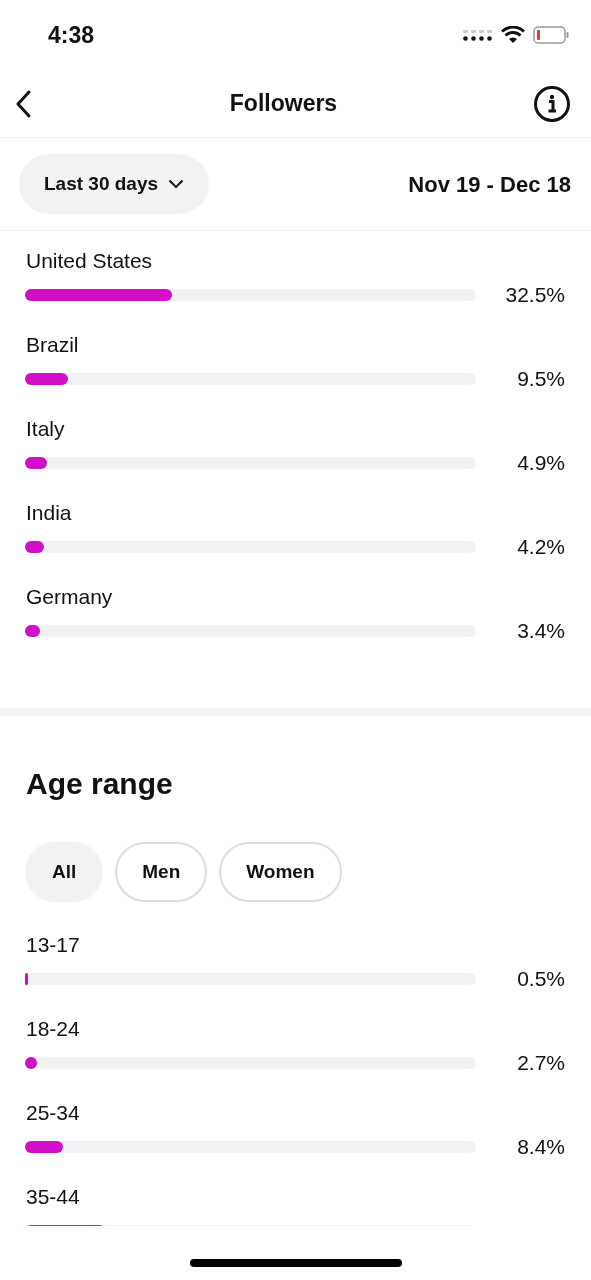 This screenshot has width=591, height=1280. What do you see at coordinates (541, 979) in the screenshot?
I see `percentage: 0.5%` at bounding box center [541, 979].